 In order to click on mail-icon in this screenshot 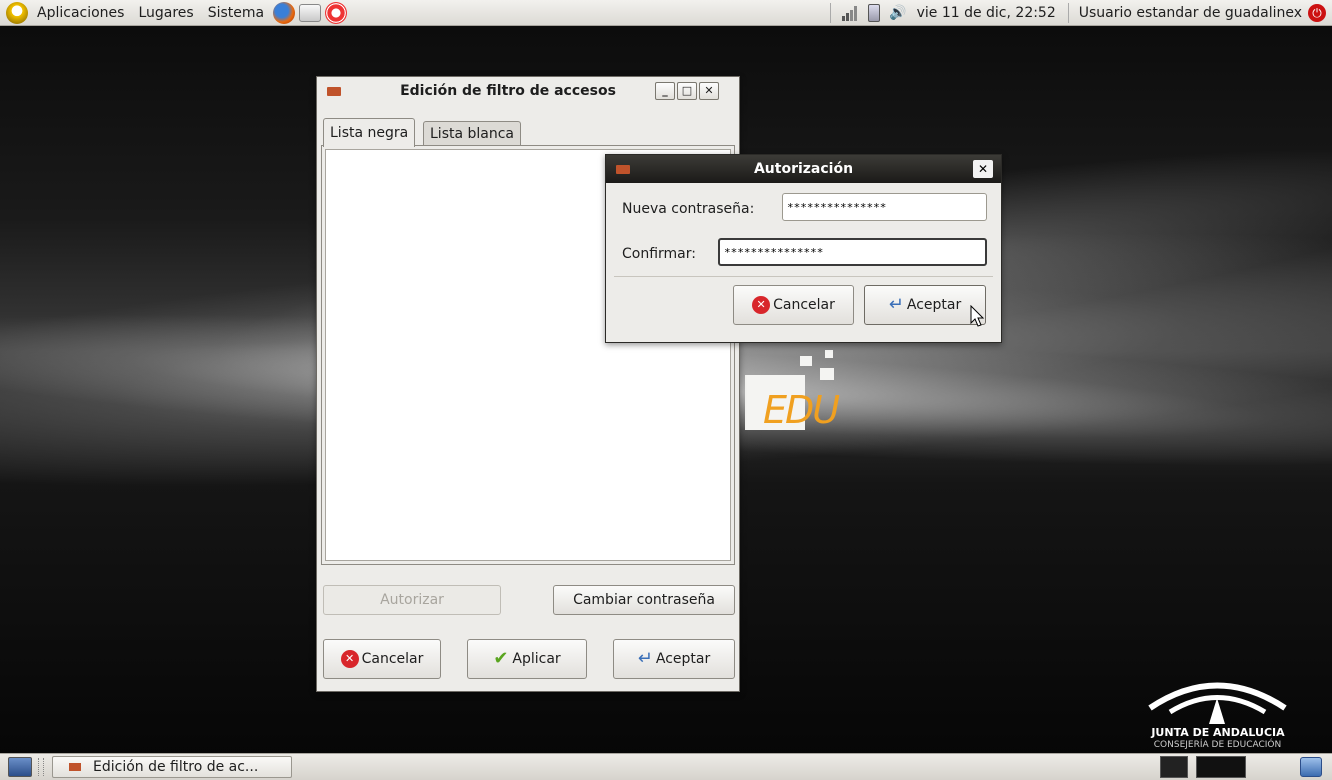, I will do `click(310, 12)`.